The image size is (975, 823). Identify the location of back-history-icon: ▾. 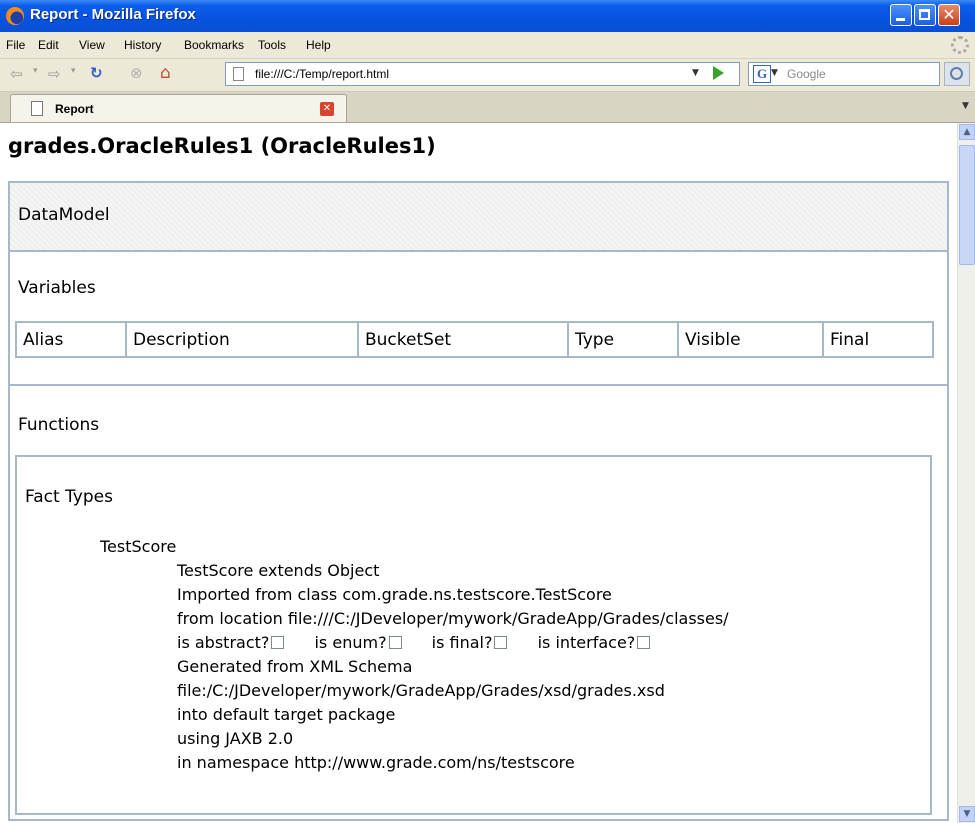
(35, 71).